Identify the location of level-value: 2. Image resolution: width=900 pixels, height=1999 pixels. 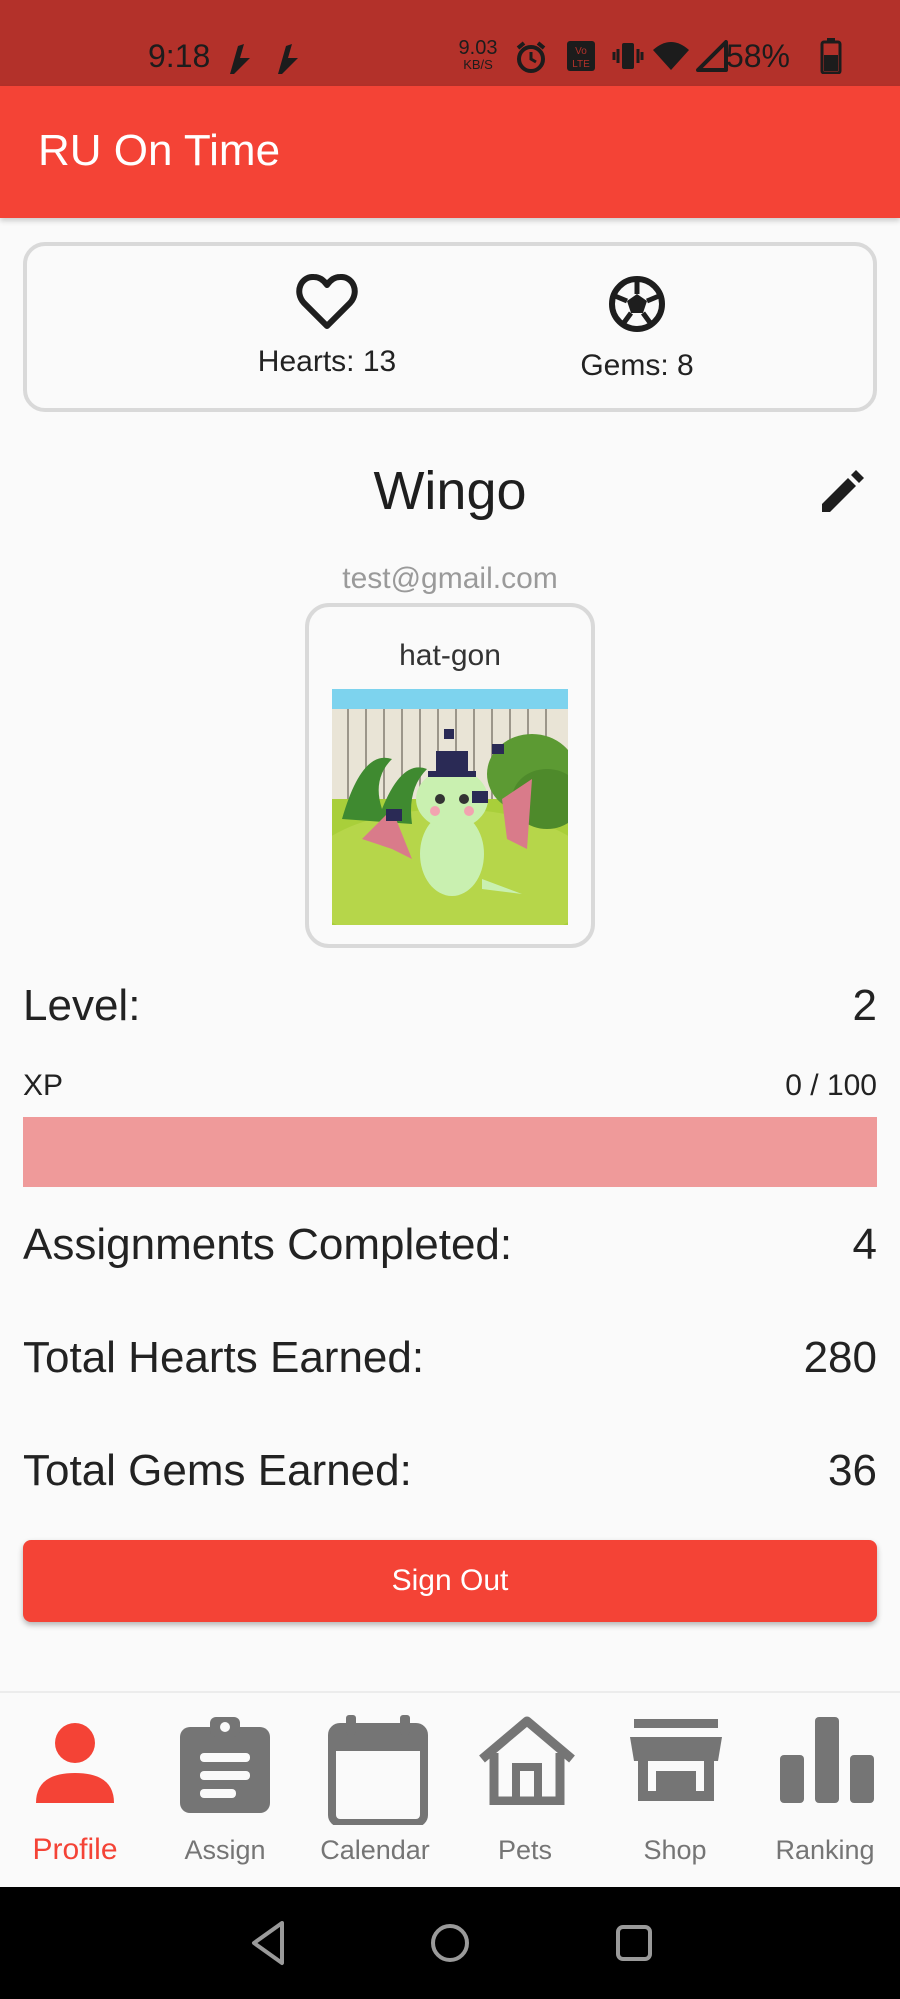
(864, 1005).